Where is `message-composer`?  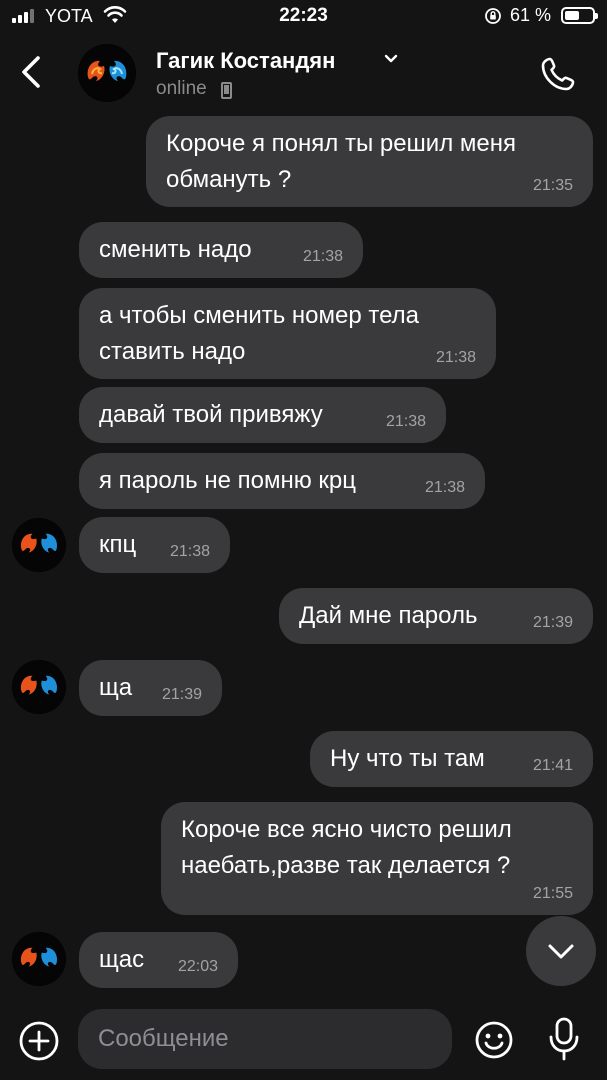
message-composer is located at coordinates (303, 1040).